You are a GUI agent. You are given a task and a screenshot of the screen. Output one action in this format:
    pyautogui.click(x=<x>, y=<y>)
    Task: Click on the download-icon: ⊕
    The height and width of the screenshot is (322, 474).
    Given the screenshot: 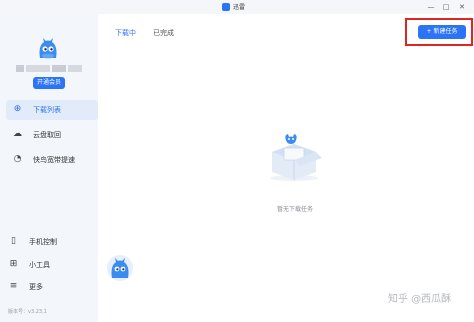 What is the action you would take?
    pyautogui.click(x=17, y=109)
    